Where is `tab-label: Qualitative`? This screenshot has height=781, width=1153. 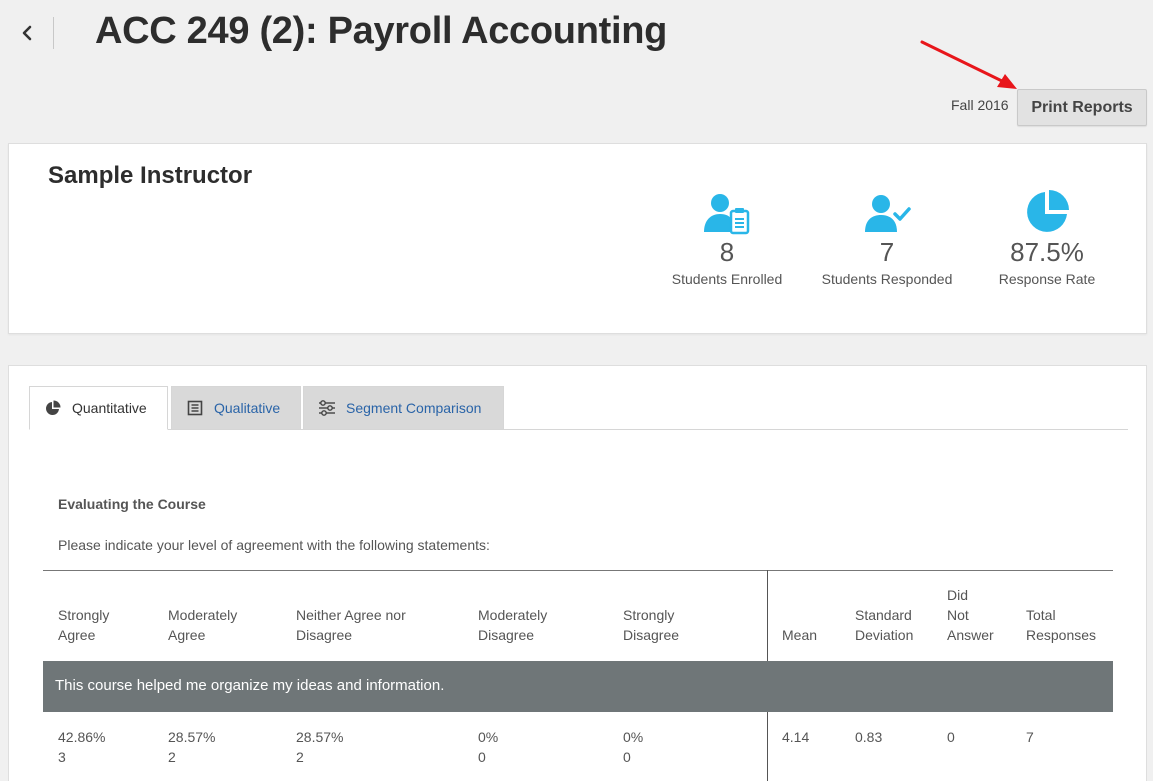
tab-label: Qualitative is located at coordinates (247, 408).